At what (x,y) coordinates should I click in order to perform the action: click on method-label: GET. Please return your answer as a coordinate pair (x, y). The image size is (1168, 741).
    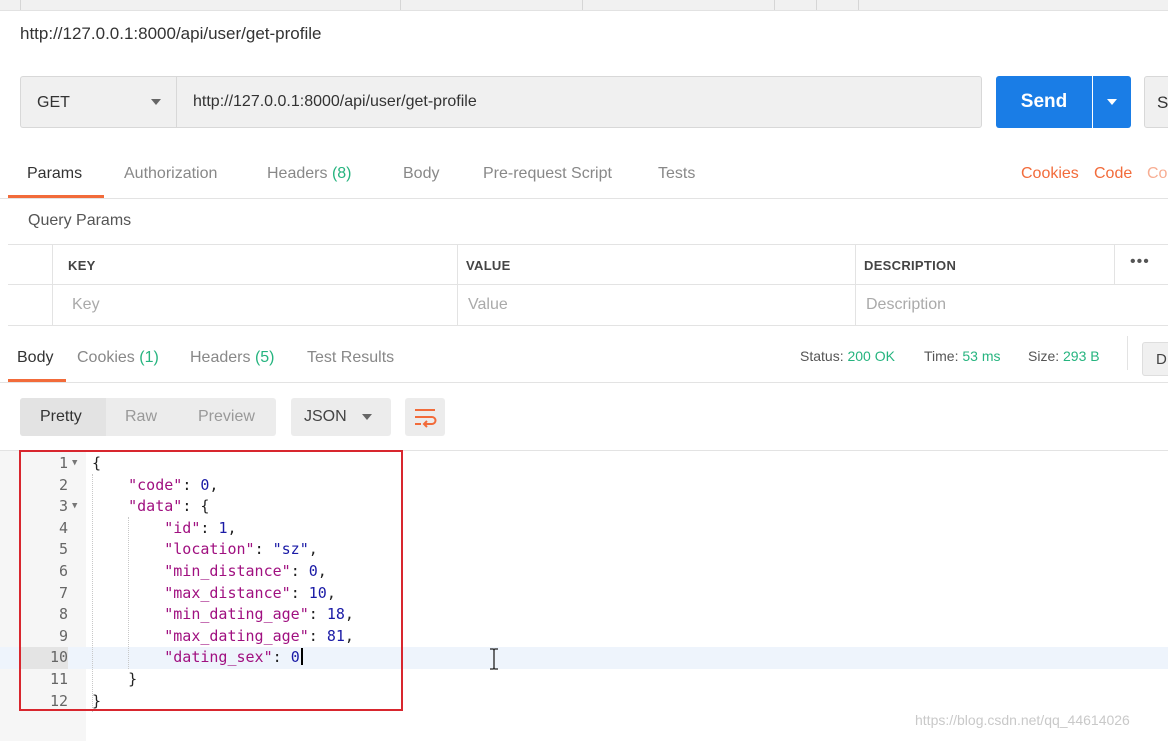
    Looking at the image, I should click on (53, 102).